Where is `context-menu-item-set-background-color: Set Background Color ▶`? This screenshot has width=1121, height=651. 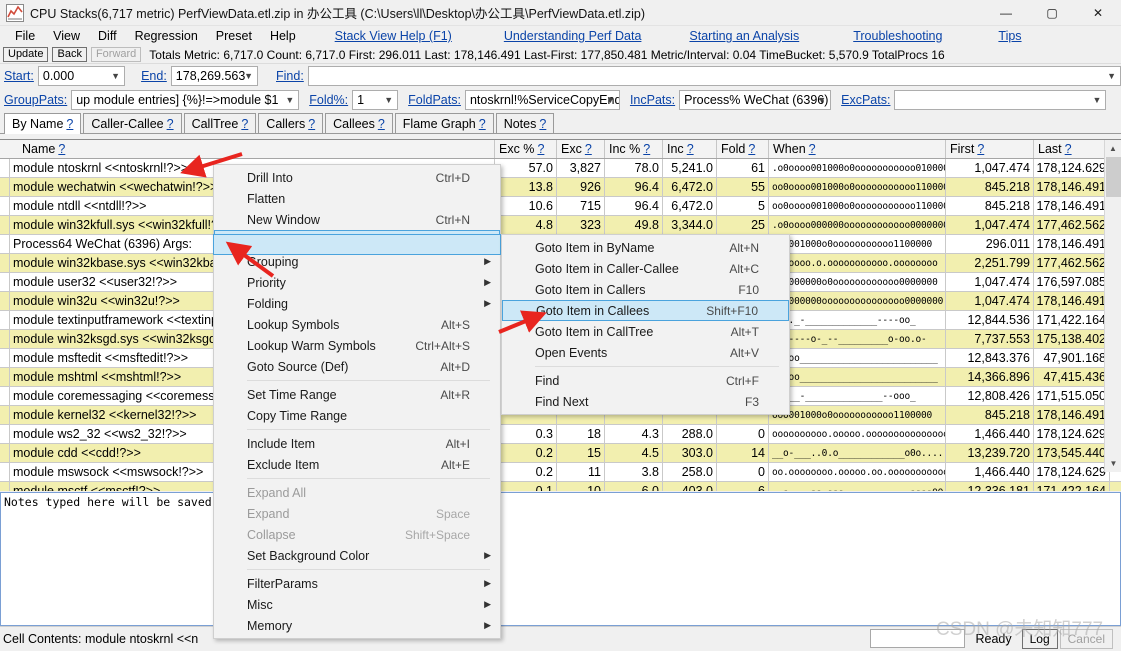 context-menu-item-set-background-color: Set Background Color ▶ is located at coordinates (357, 555).